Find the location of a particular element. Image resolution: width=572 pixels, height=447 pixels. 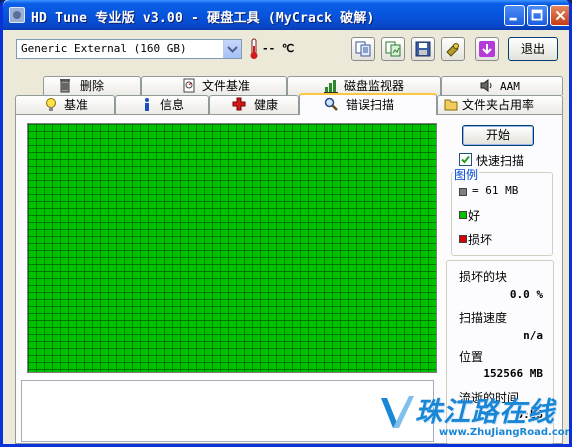

legend-swatch-block-size is located at coordinates (463, 192).